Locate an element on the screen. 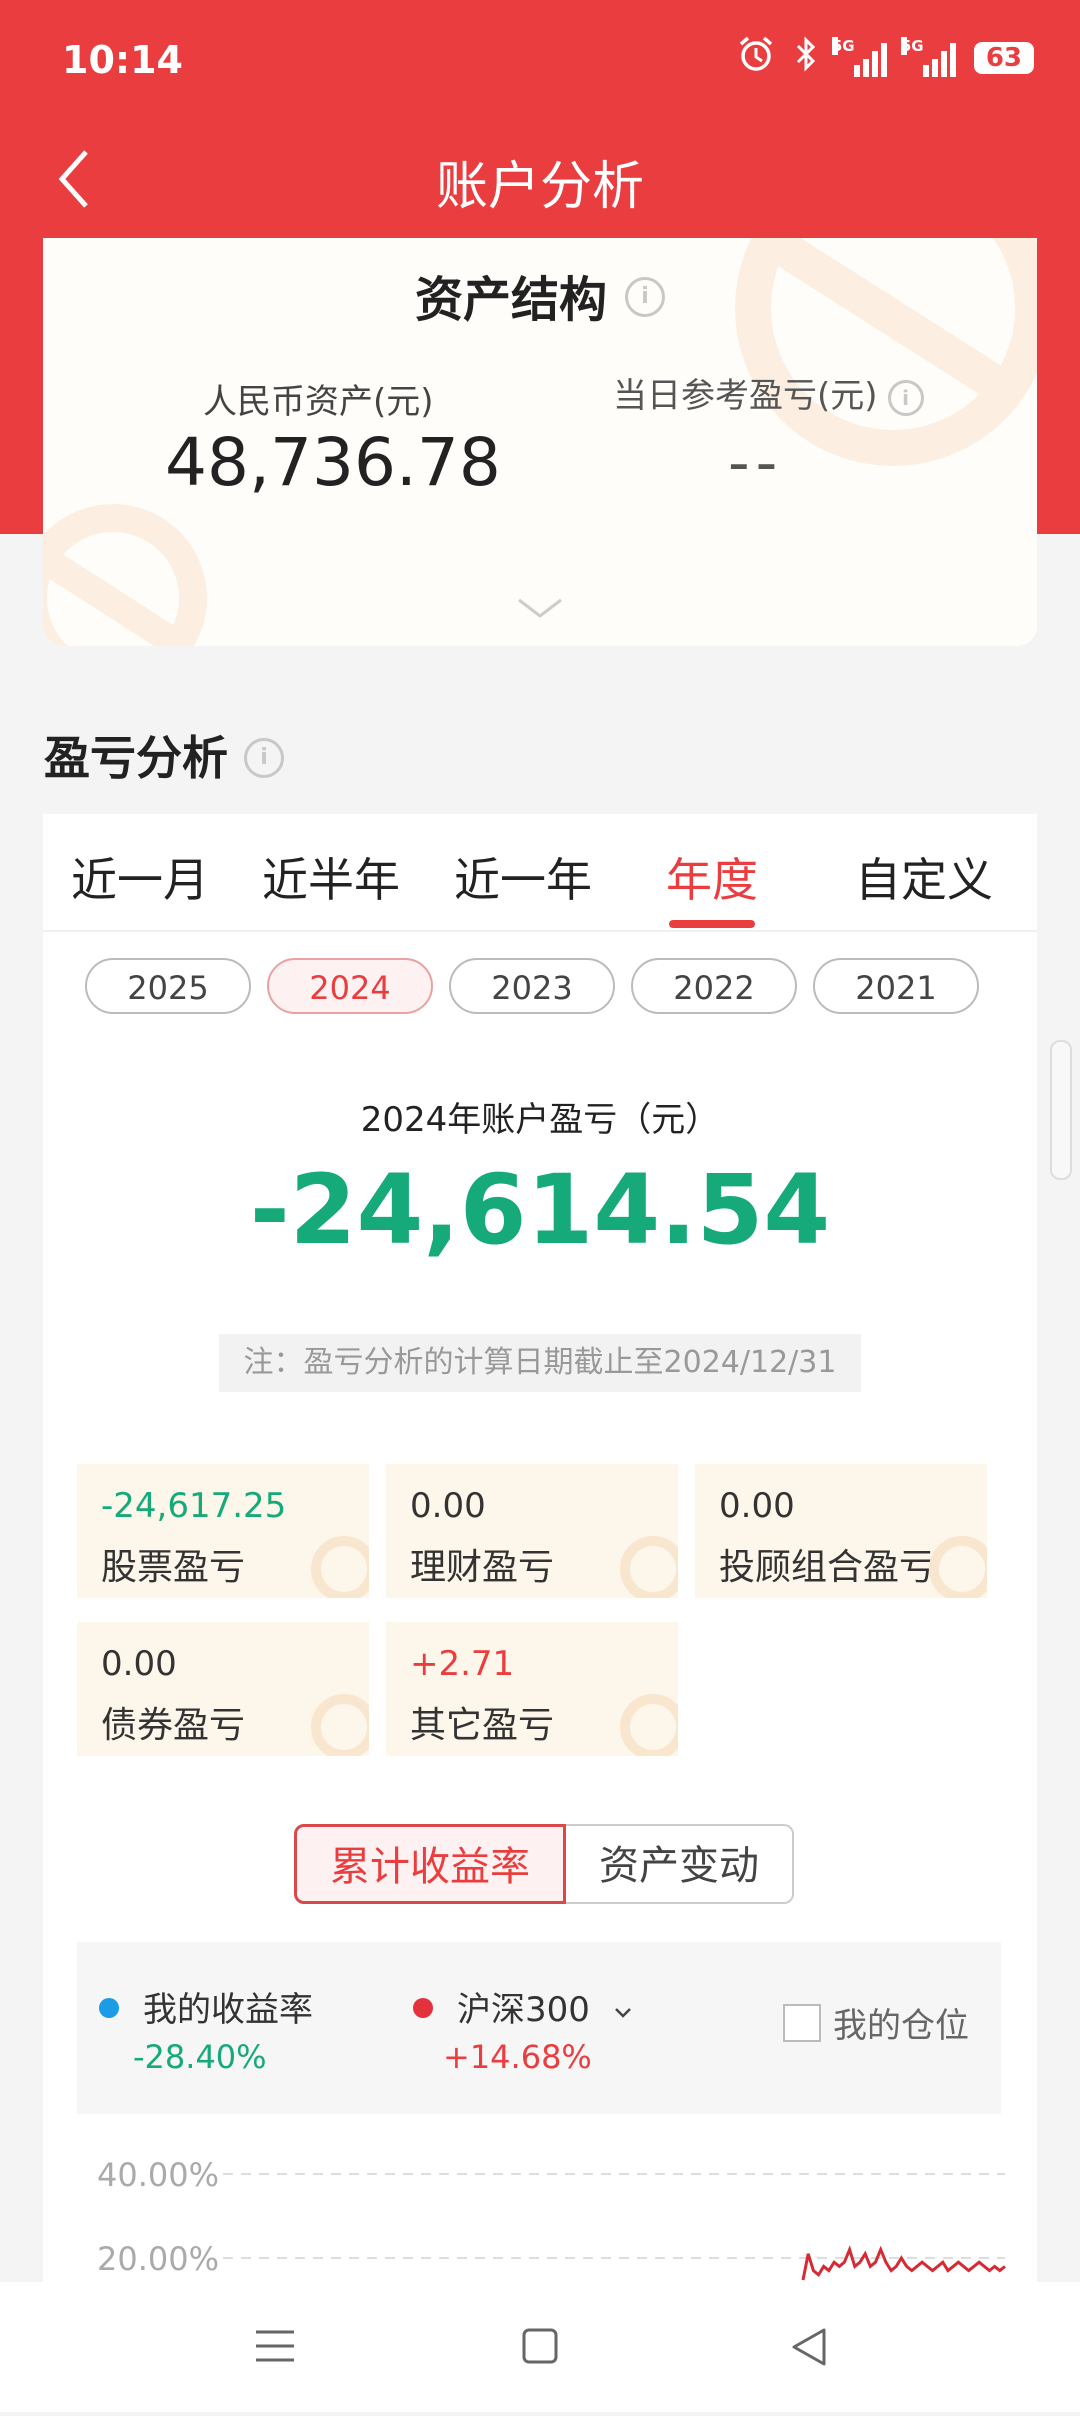 The image size is (1080, 2416). pl-item-wealth: 0.00 理财盈亏 is located at coordinates (532, 1531).